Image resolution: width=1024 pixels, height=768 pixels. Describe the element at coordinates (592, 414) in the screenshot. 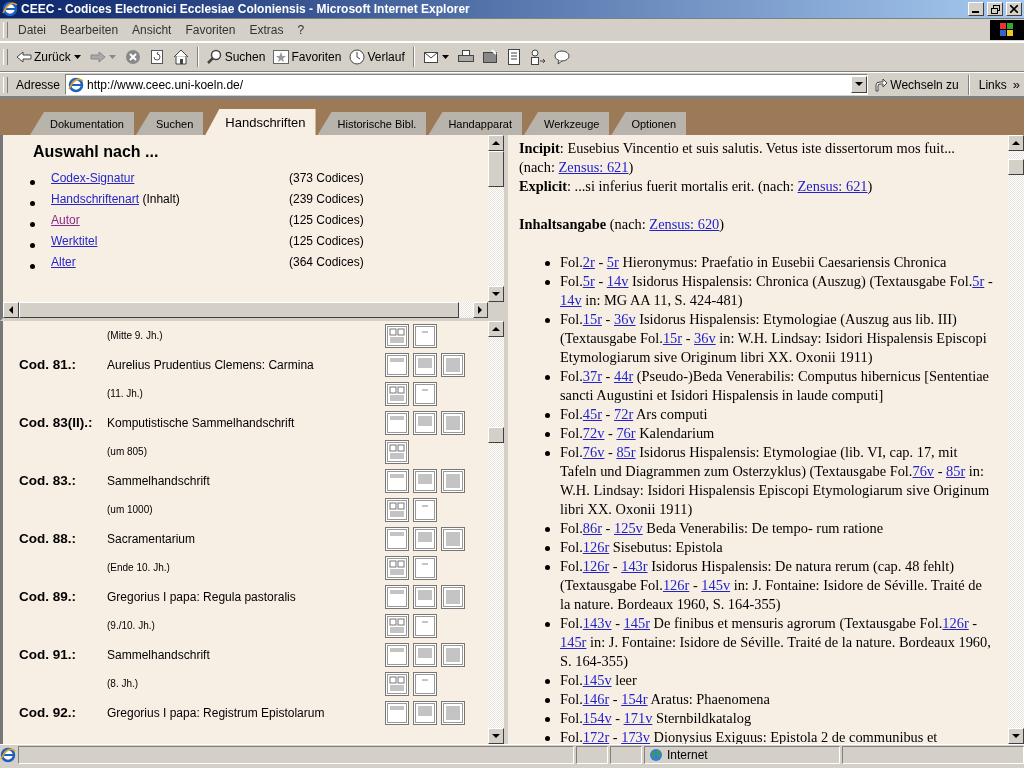

I see `link: 45r` at that location.